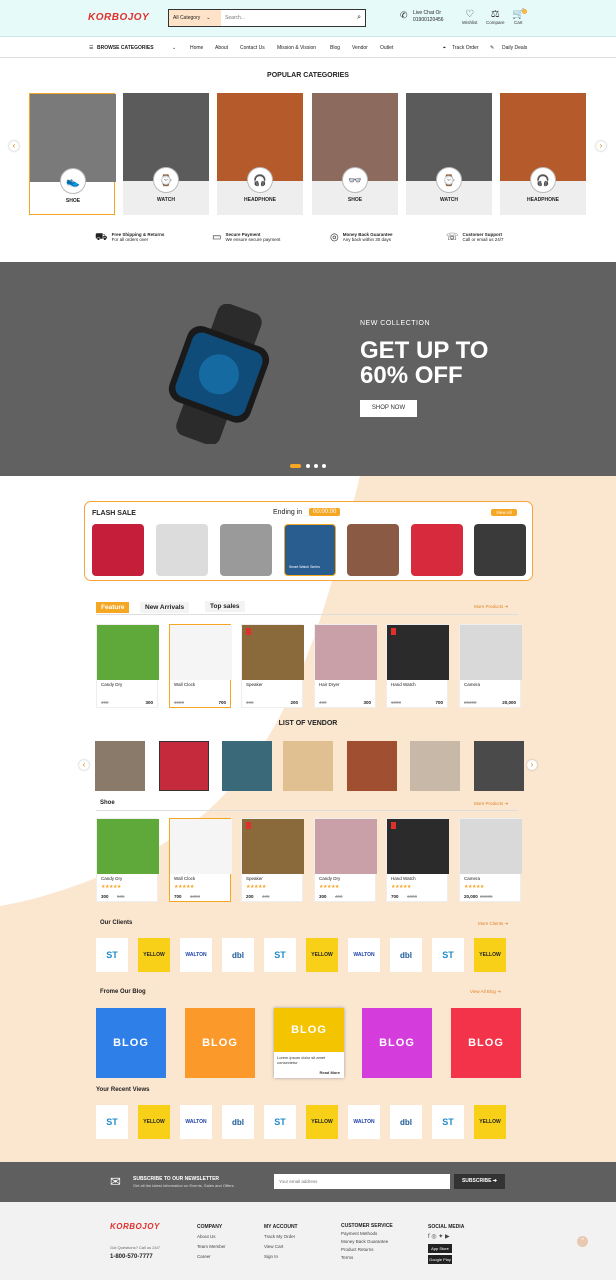 This screenshot has width=616, height=1280. I want to click on carousel-next-arrow: ›, so click(601, 146).